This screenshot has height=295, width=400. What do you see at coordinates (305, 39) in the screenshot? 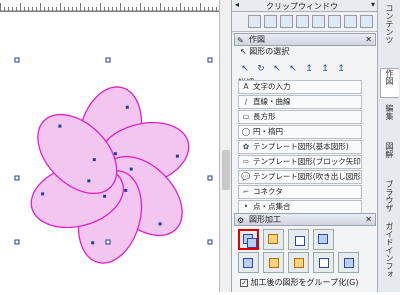
I see `section-header-sakuzu: ✎ 作図 ✕` at bounding box center [305, 39].